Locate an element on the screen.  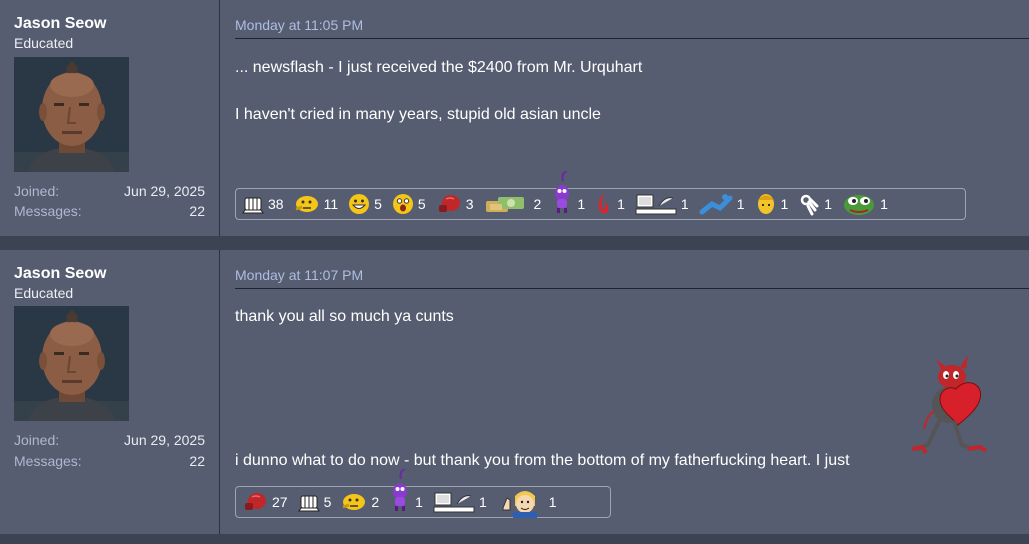
grinning-face-icon is located at coordinates (359, 204).